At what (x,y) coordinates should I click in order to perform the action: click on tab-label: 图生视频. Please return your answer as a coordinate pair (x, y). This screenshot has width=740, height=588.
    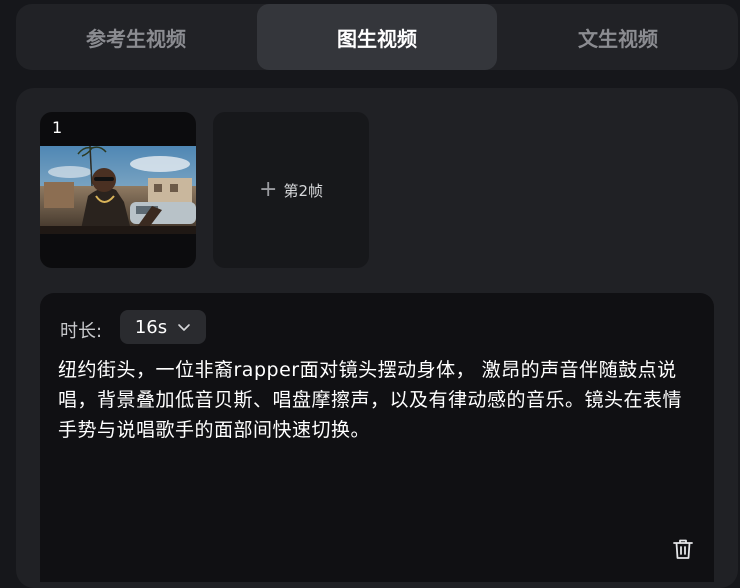
    Looking at the image, I should click on (377, 38).